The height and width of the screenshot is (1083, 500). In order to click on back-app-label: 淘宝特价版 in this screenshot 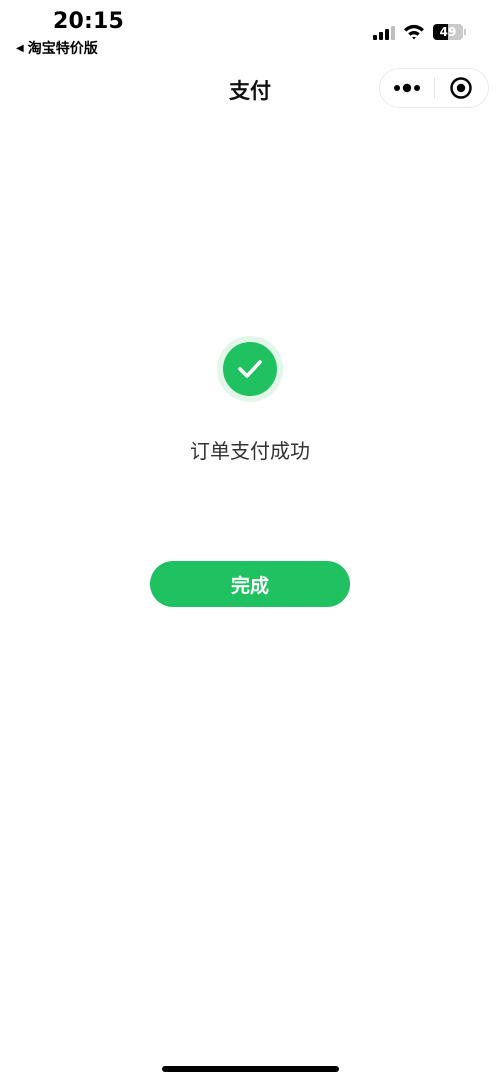, I will do `click(62, 49)`.